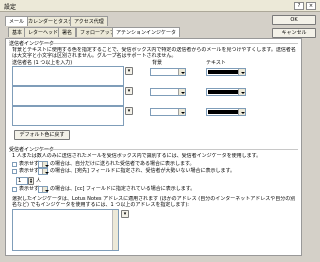 This screenshot has height=262, width=320. What do you see at coordinates (157, 63) in the screenshot?
I see `background-header: 背景` at bounding box center [157, 63].